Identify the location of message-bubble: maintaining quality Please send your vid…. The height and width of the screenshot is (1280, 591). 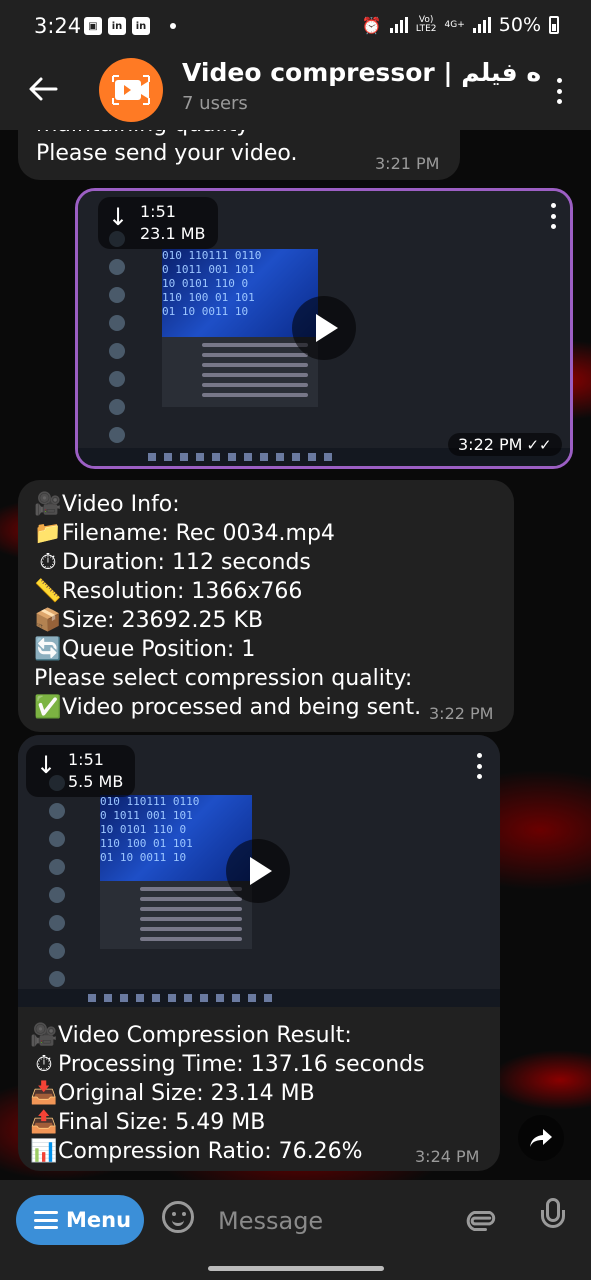
(239, 155).